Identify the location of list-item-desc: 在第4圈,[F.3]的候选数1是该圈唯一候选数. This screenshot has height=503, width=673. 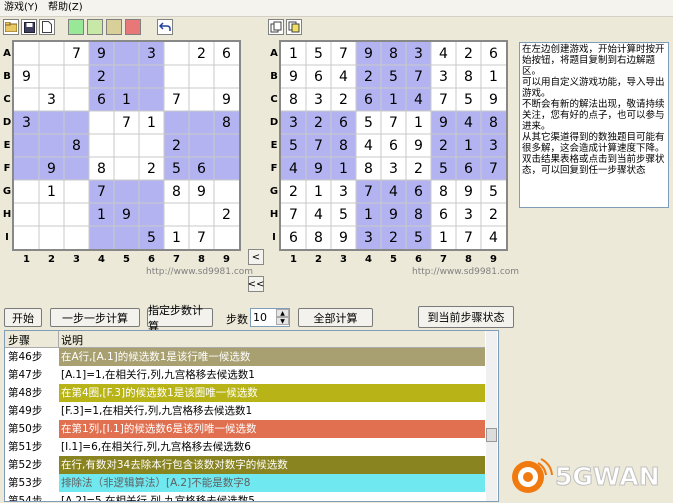
(159, 393).